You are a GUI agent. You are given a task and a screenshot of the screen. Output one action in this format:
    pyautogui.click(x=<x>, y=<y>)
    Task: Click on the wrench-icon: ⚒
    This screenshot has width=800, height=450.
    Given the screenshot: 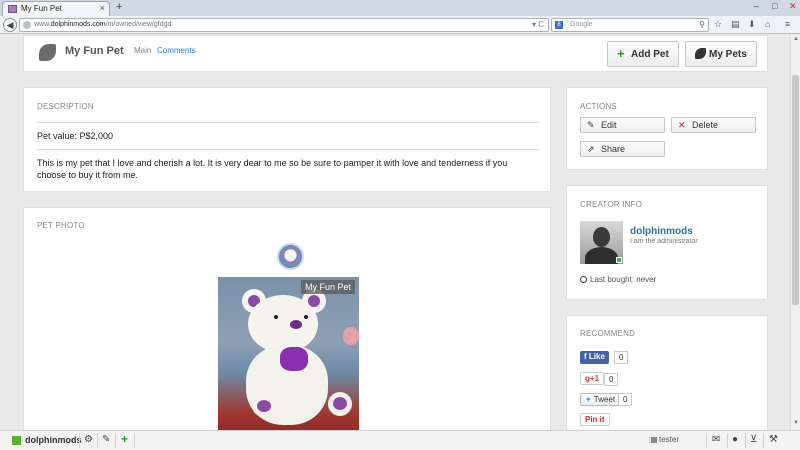 What is the action you would take?
    pyautogui.click(x=773, y=439)
    